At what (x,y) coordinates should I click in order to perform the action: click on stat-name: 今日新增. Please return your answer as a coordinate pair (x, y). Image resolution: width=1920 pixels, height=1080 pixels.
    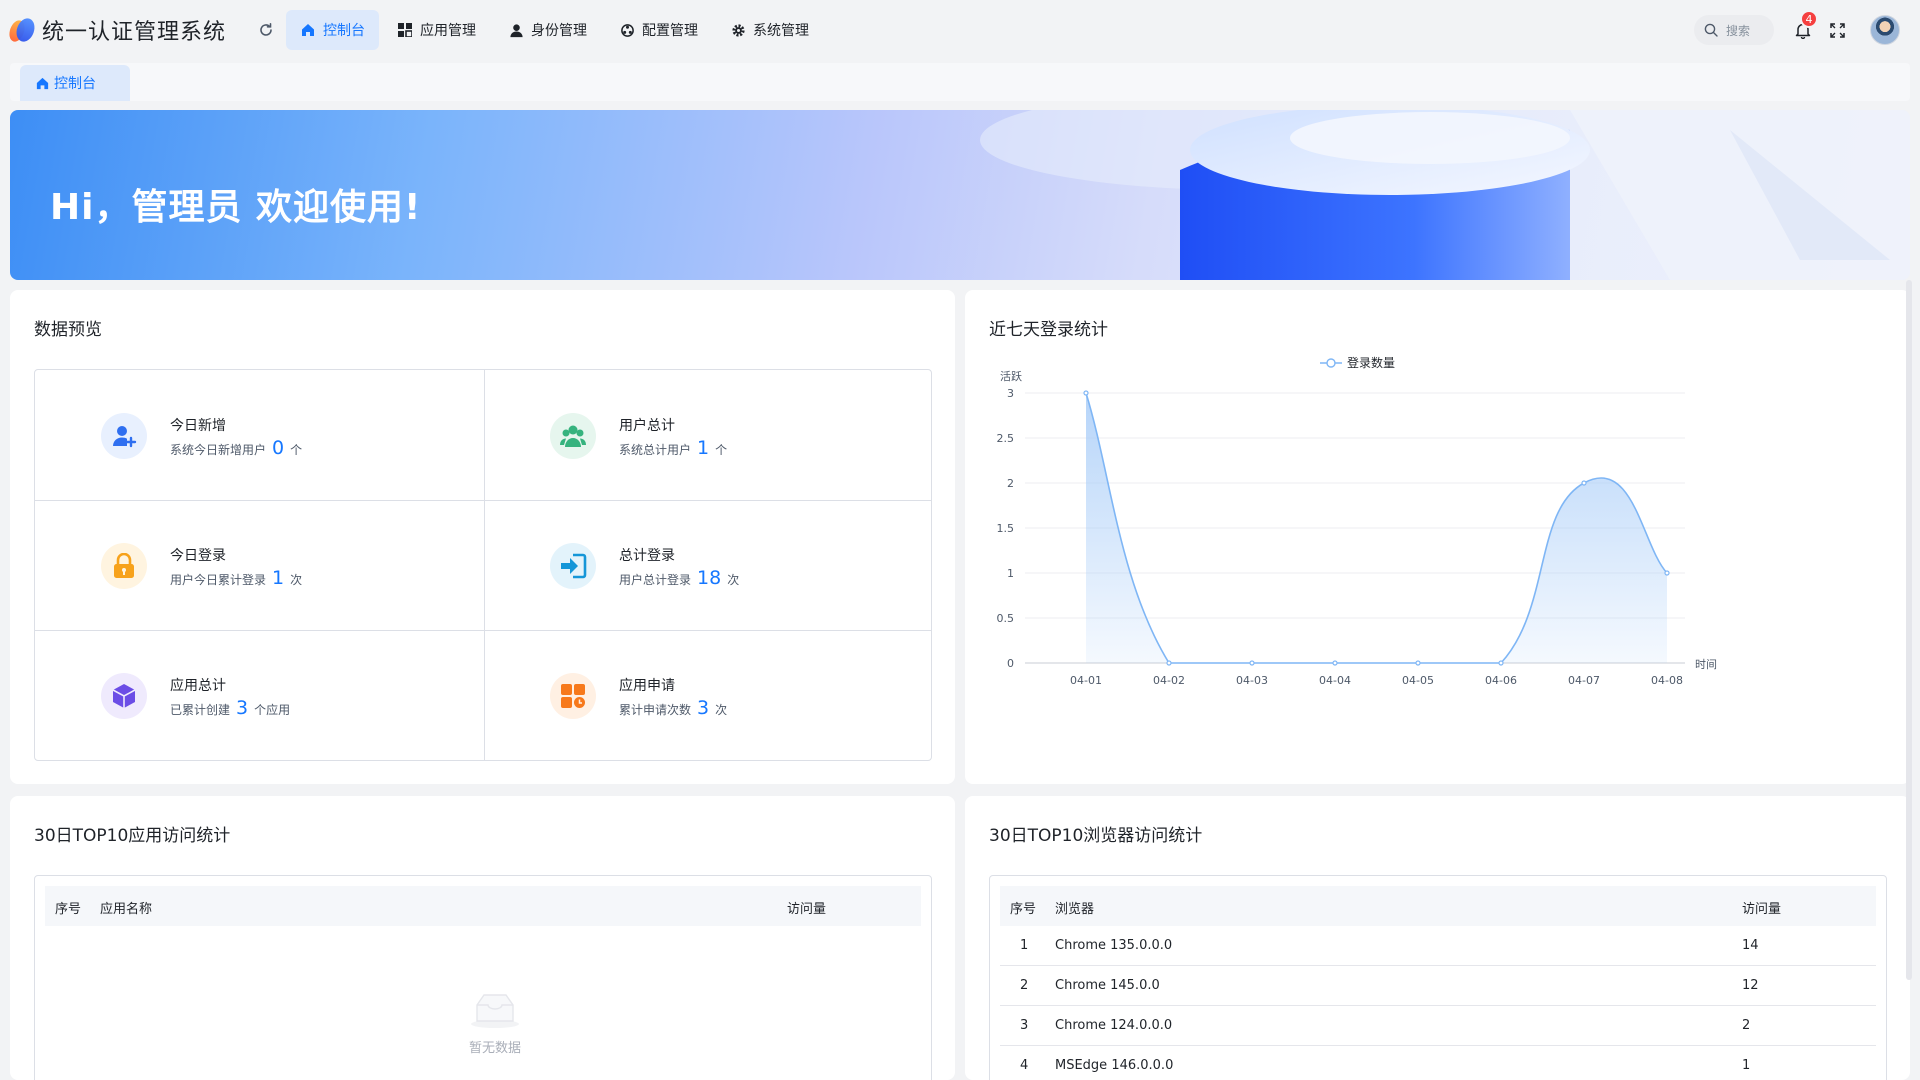
    Looking at the image, I should click on (198, 426).